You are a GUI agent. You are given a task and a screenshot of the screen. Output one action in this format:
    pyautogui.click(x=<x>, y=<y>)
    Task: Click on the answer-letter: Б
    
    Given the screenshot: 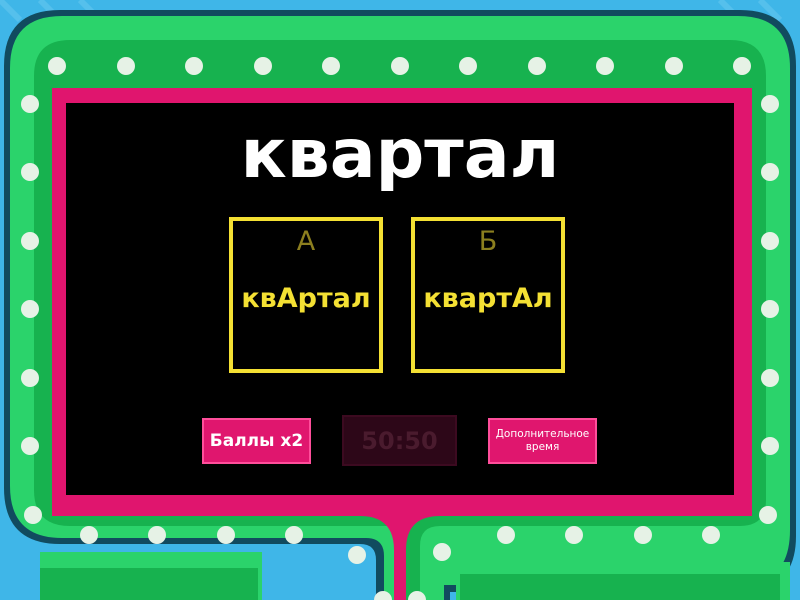 What is the action you would take?
    pyautogui.click(x=488, y=241)
    